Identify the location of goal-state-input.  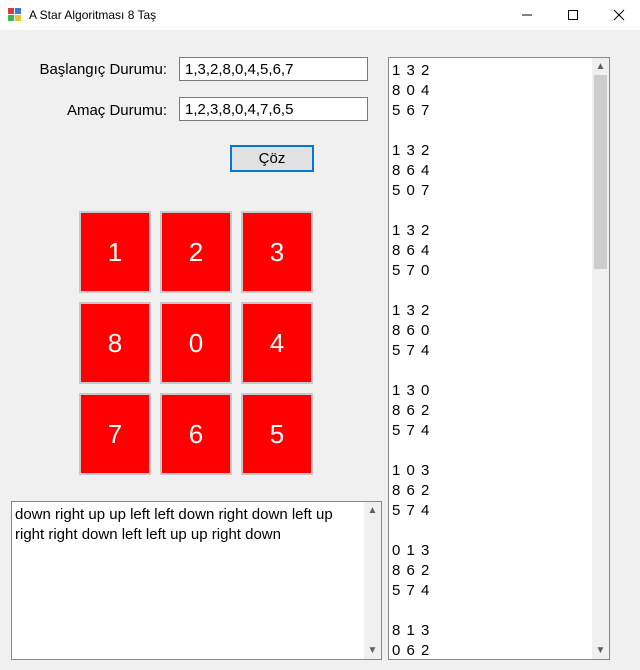
(273, 109).